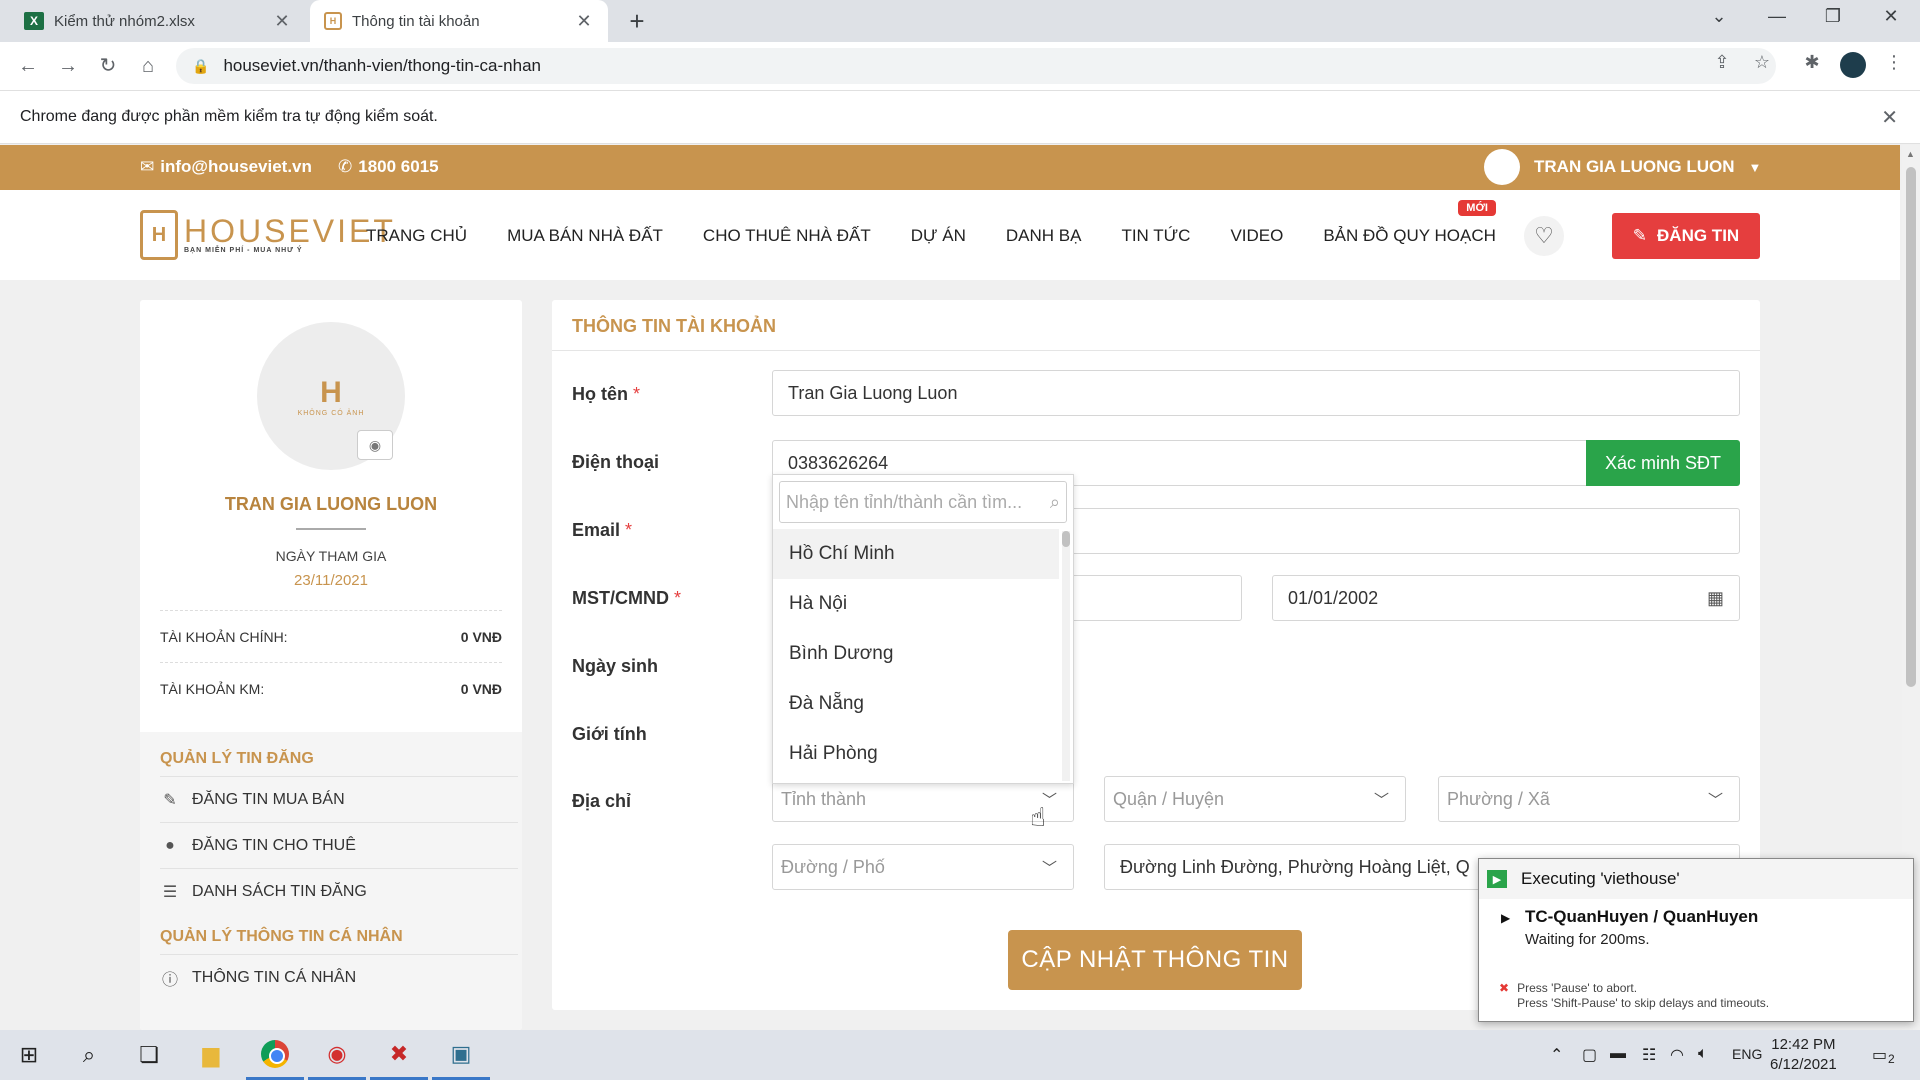 This screenshot has height=1080, width=1920. I want to click on sidebar-item-personal-info: ⓘ THÔNG TIN CÁ NHÂN, so click(339, 977).